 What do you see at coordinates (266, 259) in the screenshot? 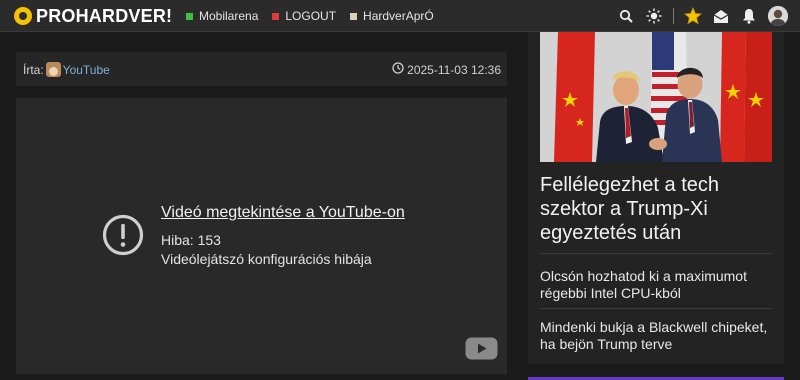
I see `error-description: Videólejátszó konfigurációs hibája` at bounding box center [266, 259].